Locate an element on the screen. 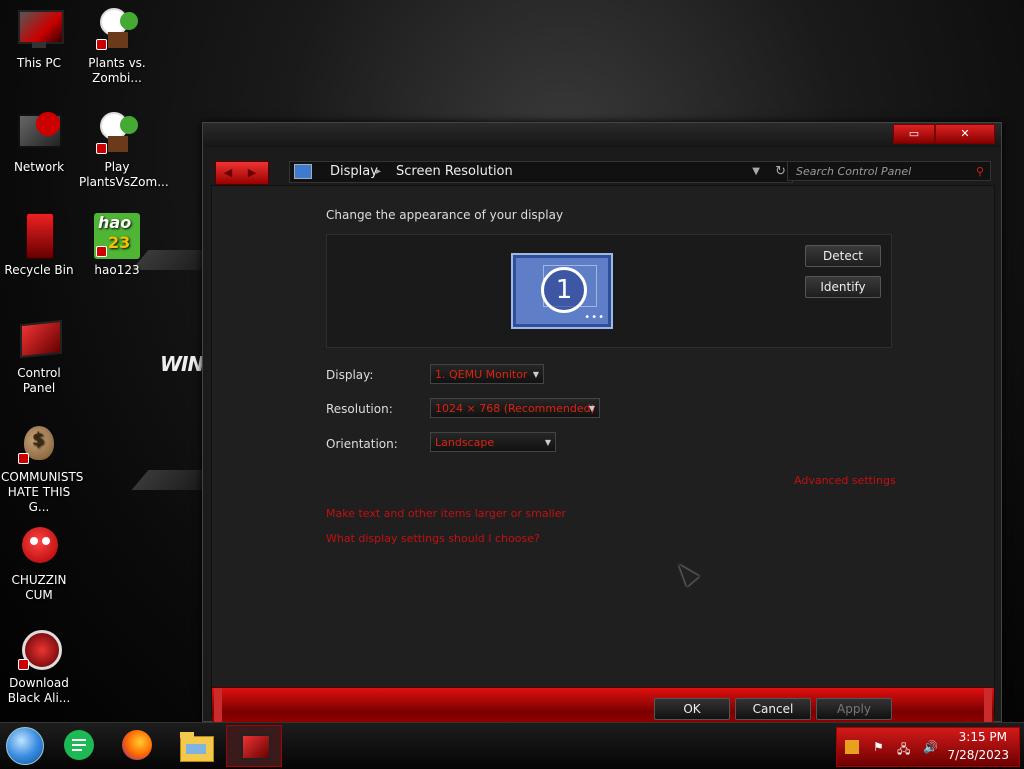 This screenshot has height=769, width=1024. display-icon is located at coordinates (303, 171).